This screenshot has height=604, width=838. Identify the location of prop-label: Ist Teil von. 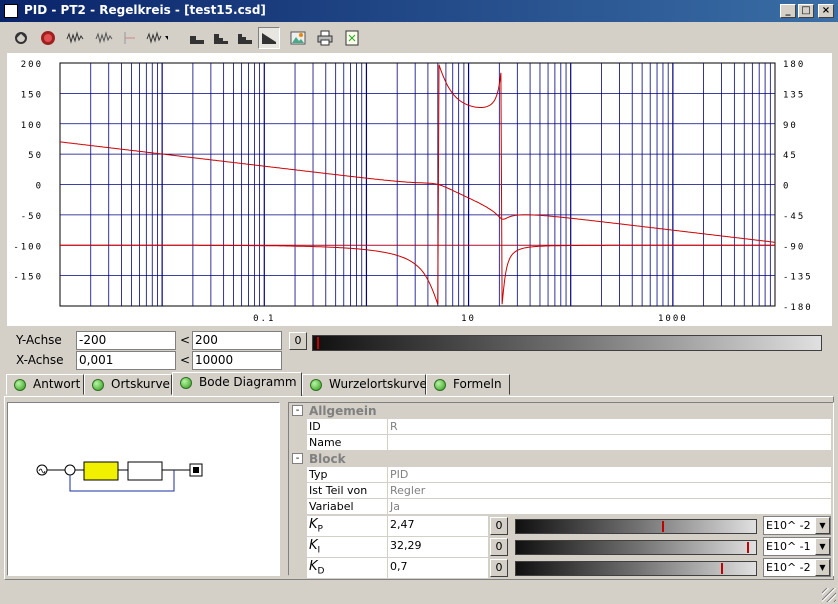
(347, 490).